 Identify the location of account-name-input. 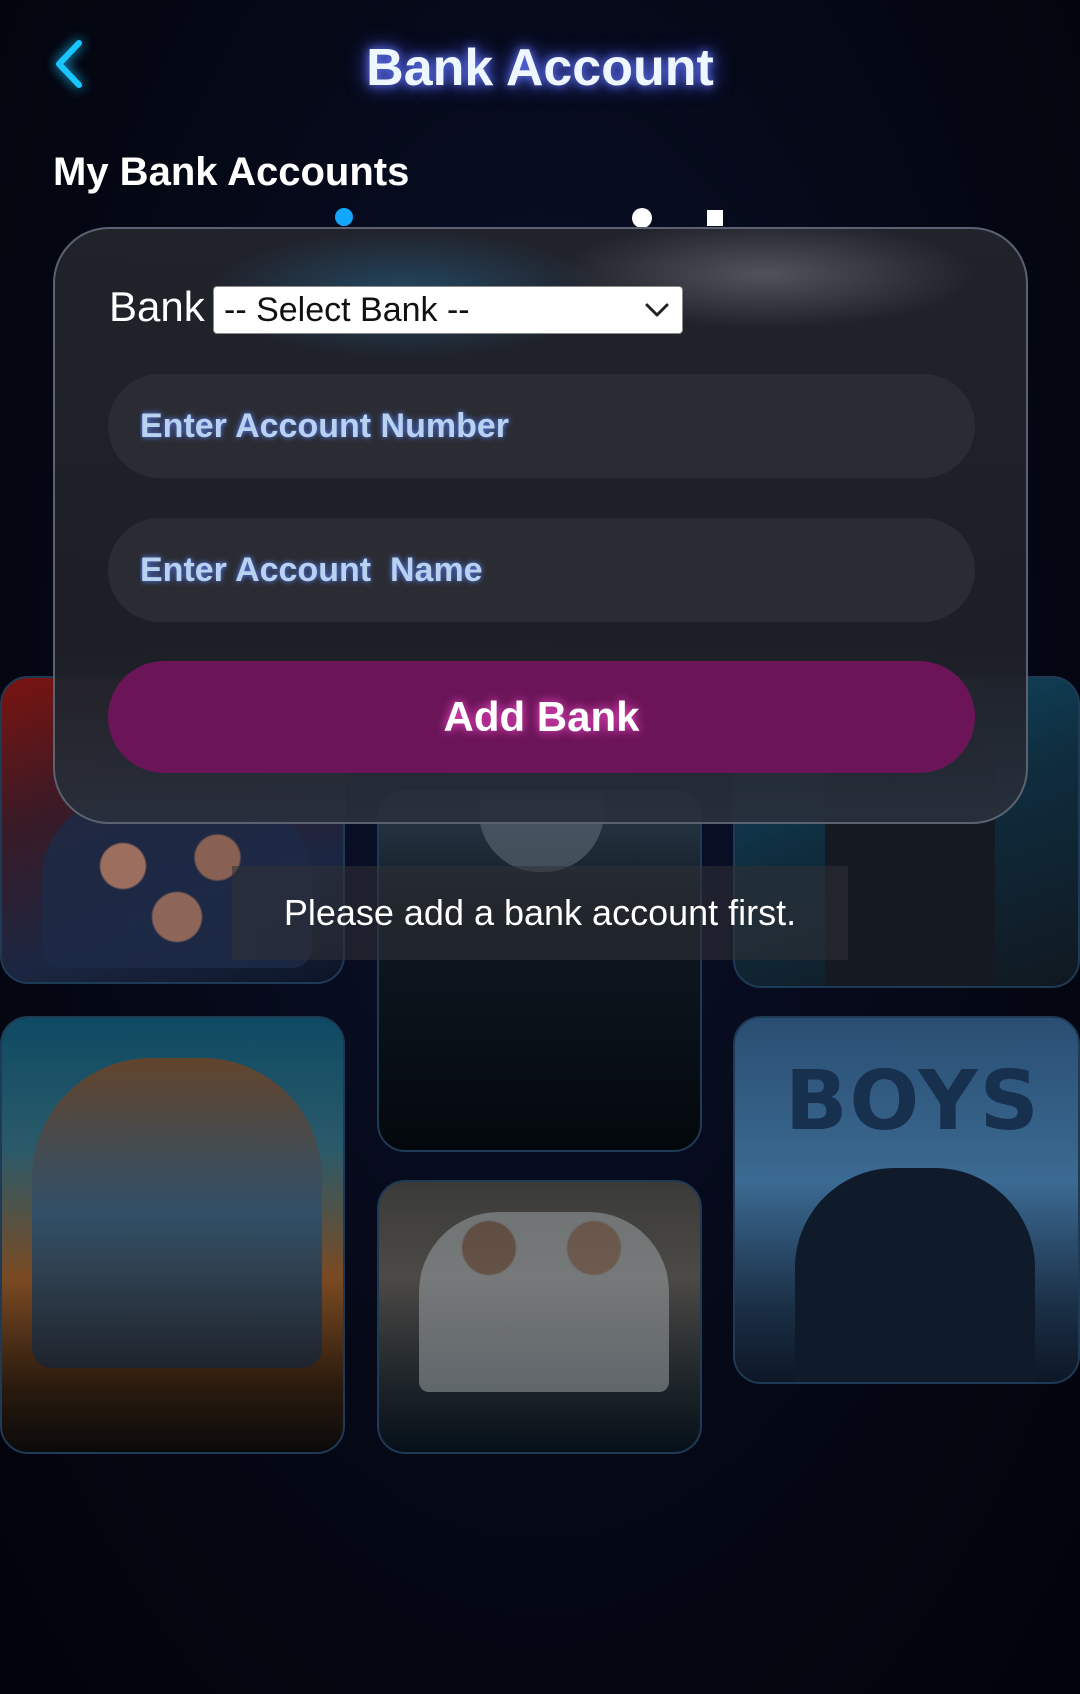
(557, 570).